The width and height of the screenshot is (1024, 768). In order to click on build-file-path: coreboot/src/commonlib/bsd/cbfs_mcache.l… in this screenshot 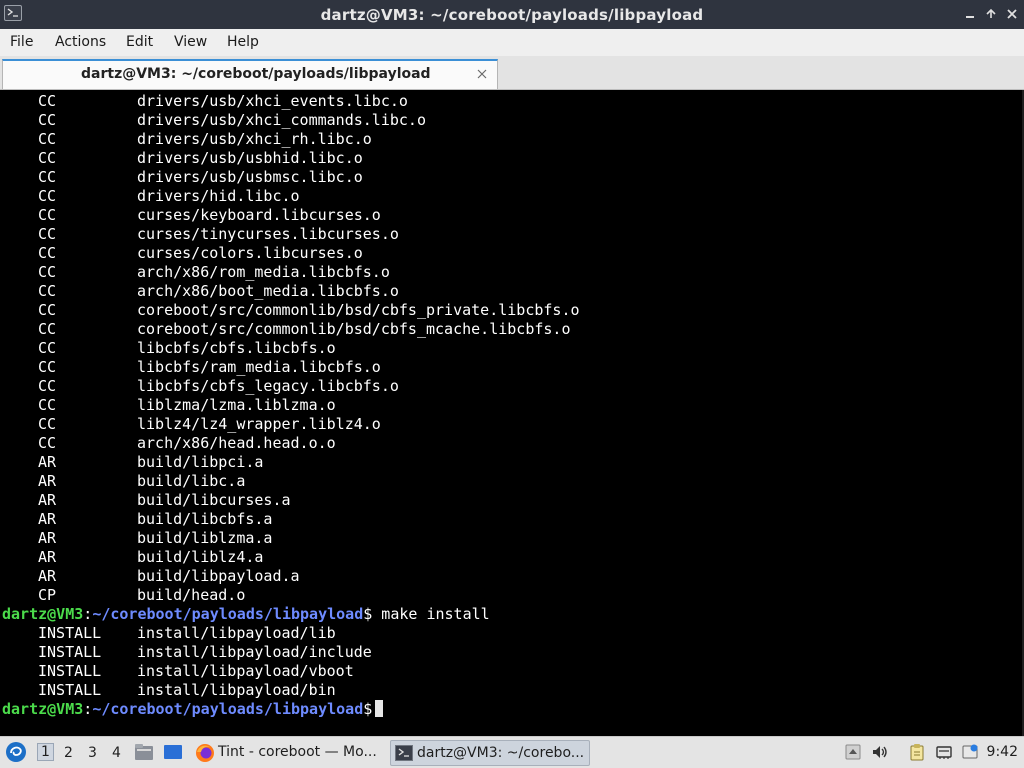, I will do `click(354, 329)`.